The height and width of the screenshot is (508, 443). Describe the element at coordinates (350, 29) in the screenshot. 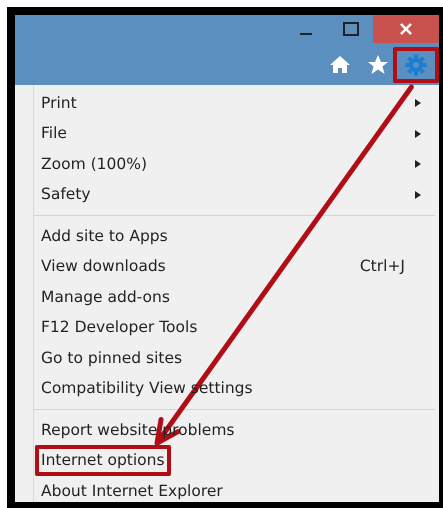

I see `maximize-icon` at that location.